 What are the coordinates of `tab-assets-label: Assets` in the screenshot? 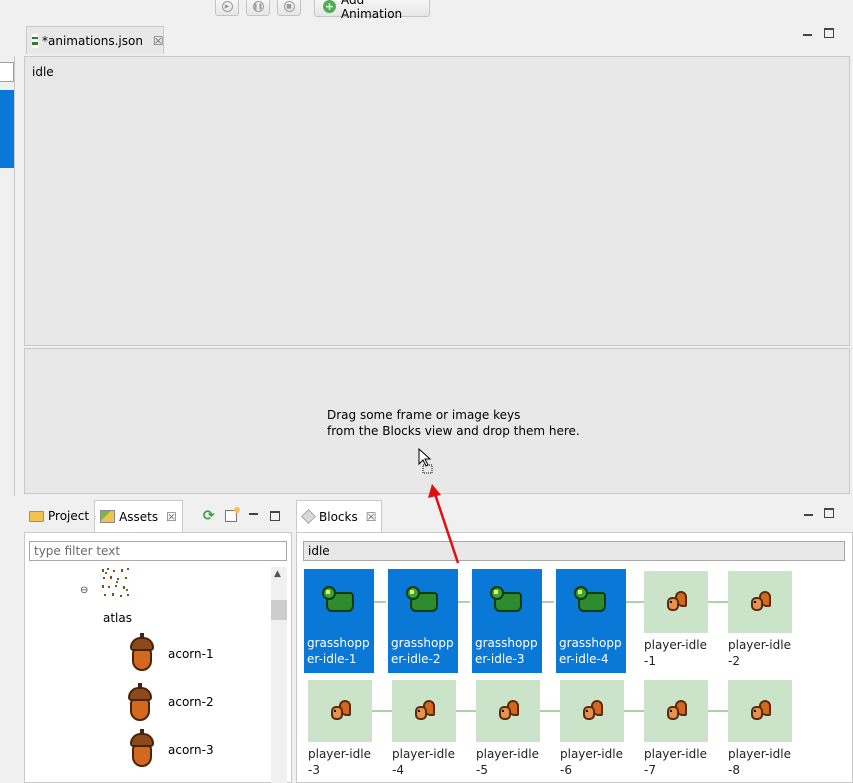 It's located at (139, 516).